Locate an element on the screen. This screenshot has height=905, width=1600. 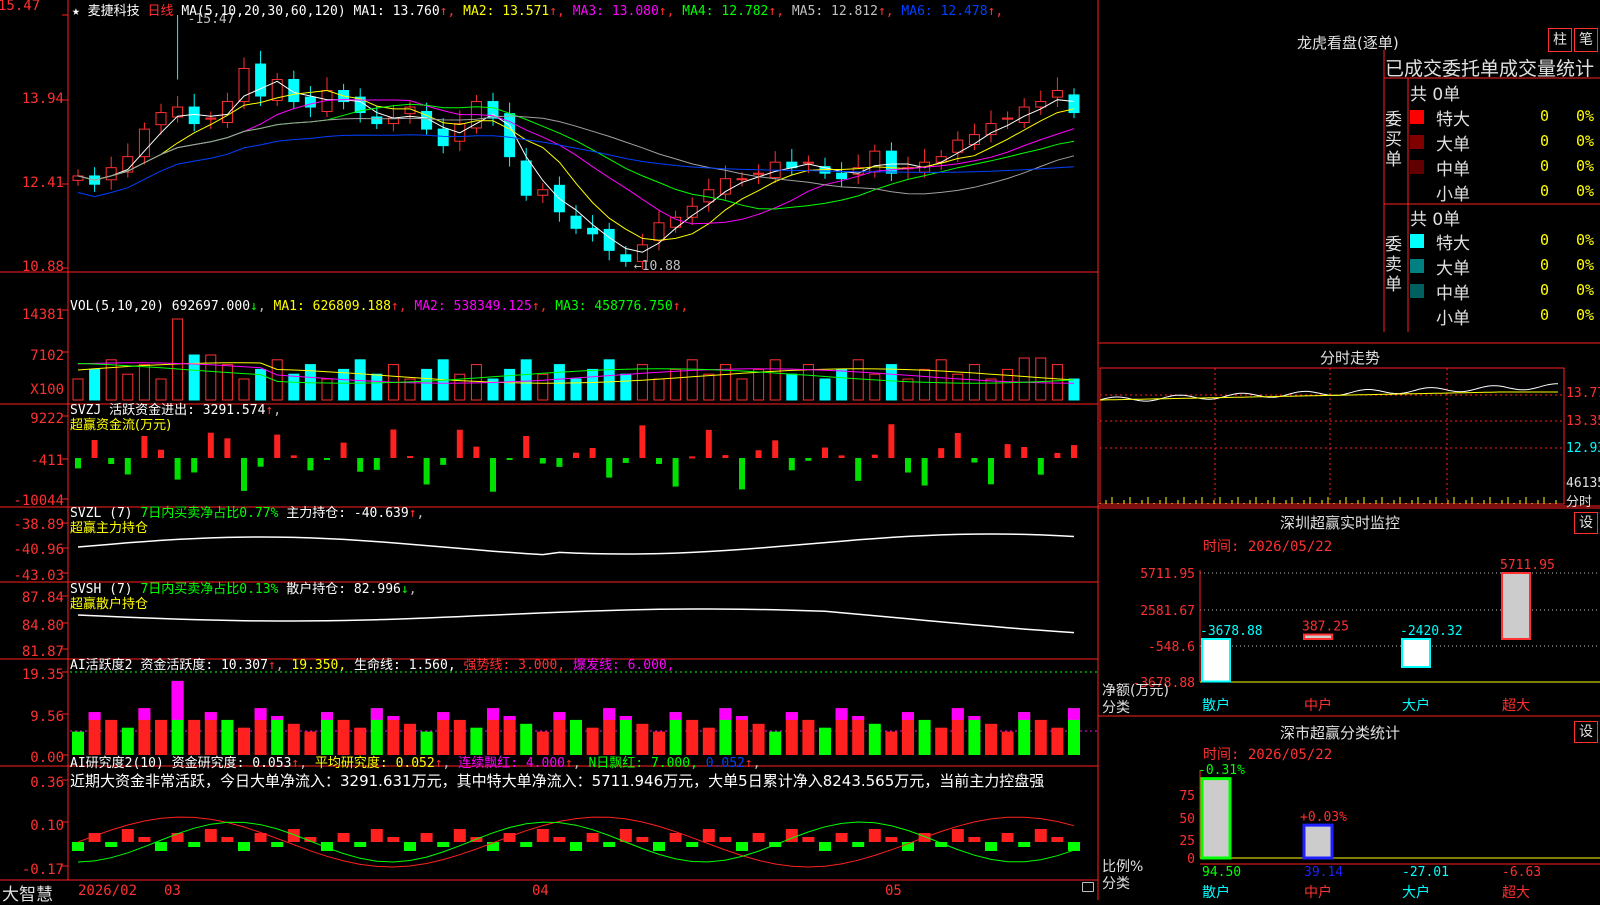
monitor-settings-button: 设 is located at coordinates (1586, 523).